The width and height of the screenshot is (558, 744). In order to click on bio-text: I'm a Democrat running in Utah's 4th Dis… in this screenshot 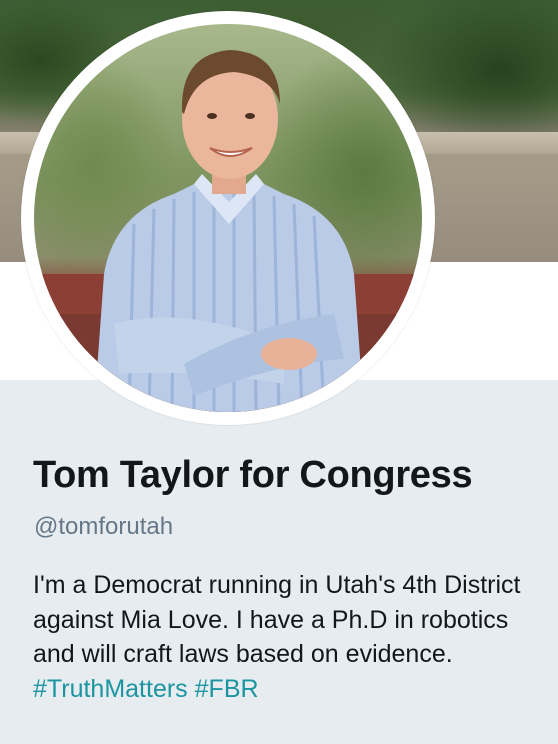, I will do `click(277, 619)`.